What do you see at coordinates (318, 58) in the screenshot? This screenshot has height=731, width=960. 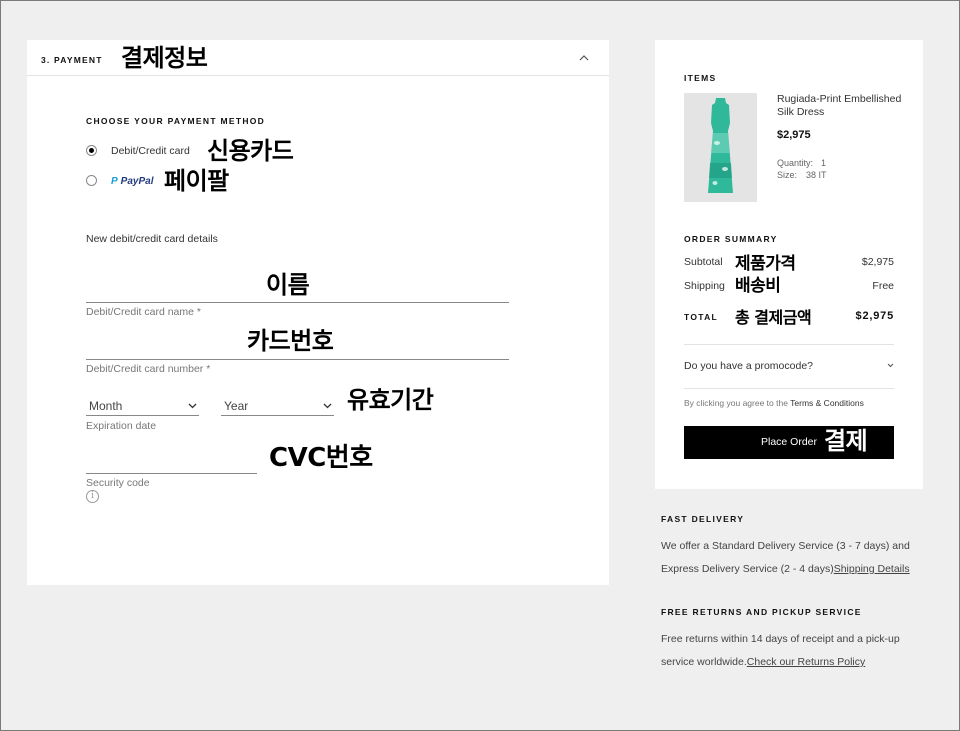 I see `payment-section-header: 3. PAYMENT` at bounding box center [318, 58].